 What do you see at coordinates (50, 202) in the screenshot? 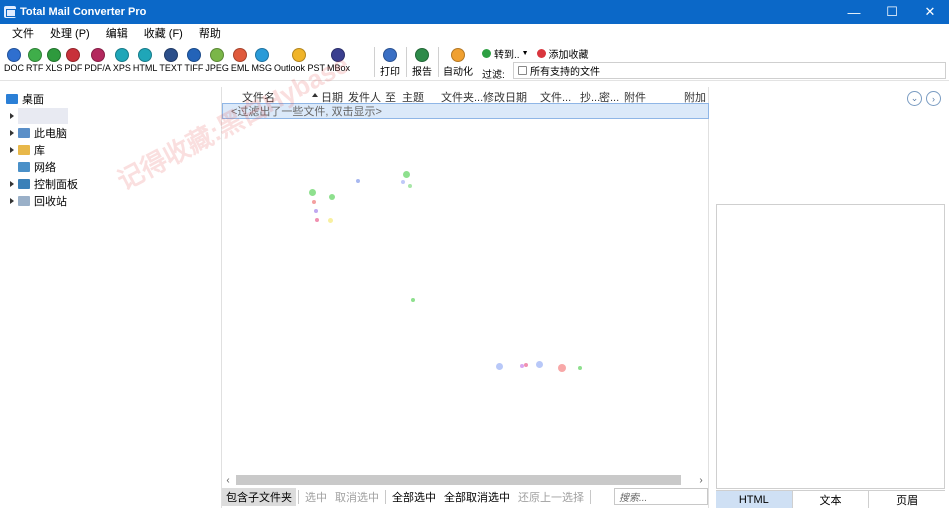
I see `tree-item-label: 回收站` at bounding box center [50, 202].